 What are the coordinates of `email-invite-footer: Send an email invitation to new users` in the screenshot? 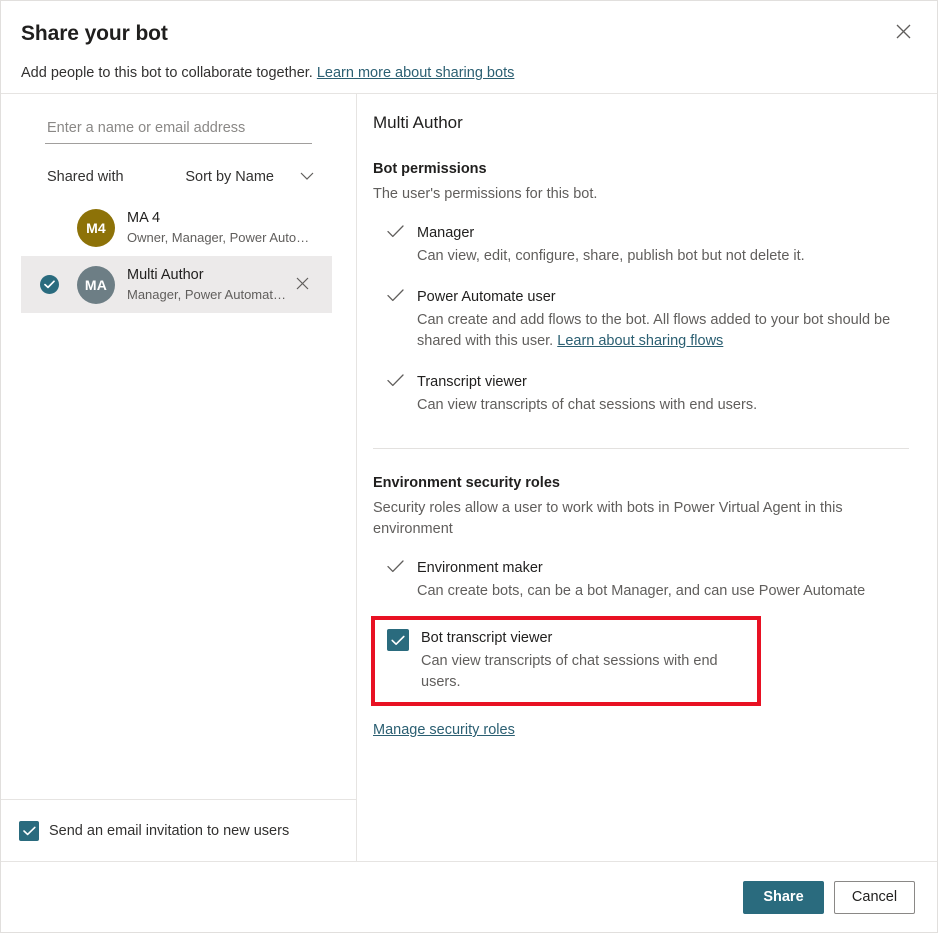 It's located at (178, 830).